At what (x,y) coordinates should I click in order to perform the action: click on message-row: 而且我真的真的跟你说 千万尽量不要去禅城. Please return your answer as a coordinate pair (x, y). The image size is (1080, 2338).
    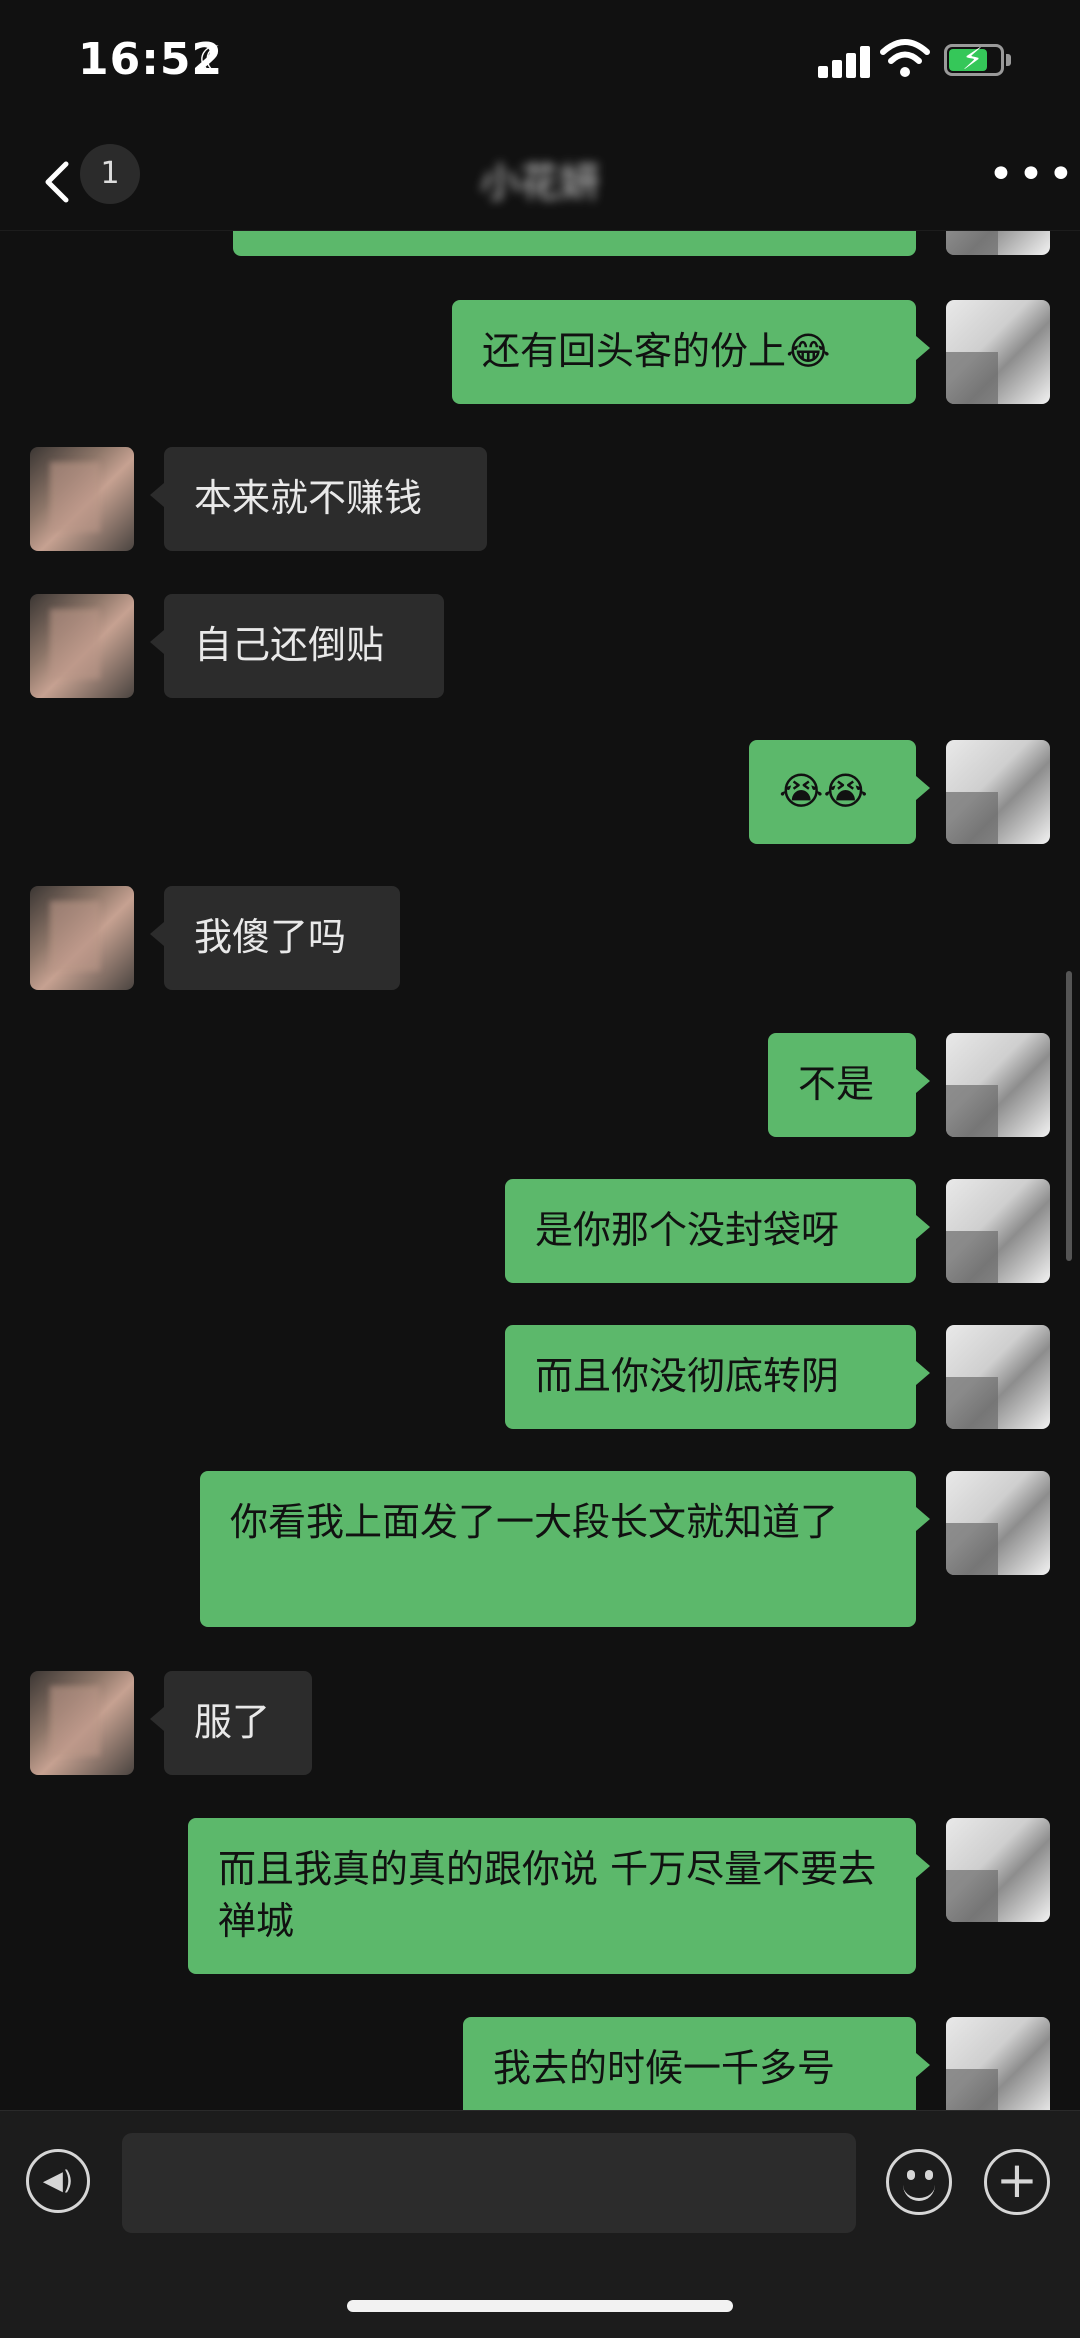
    Looking at the image, I should click on (540, 1897).